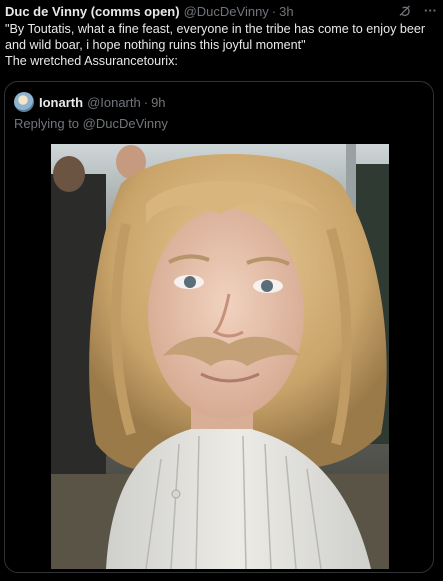  I want to click on tweet-time: 3h, so click(286, 11).